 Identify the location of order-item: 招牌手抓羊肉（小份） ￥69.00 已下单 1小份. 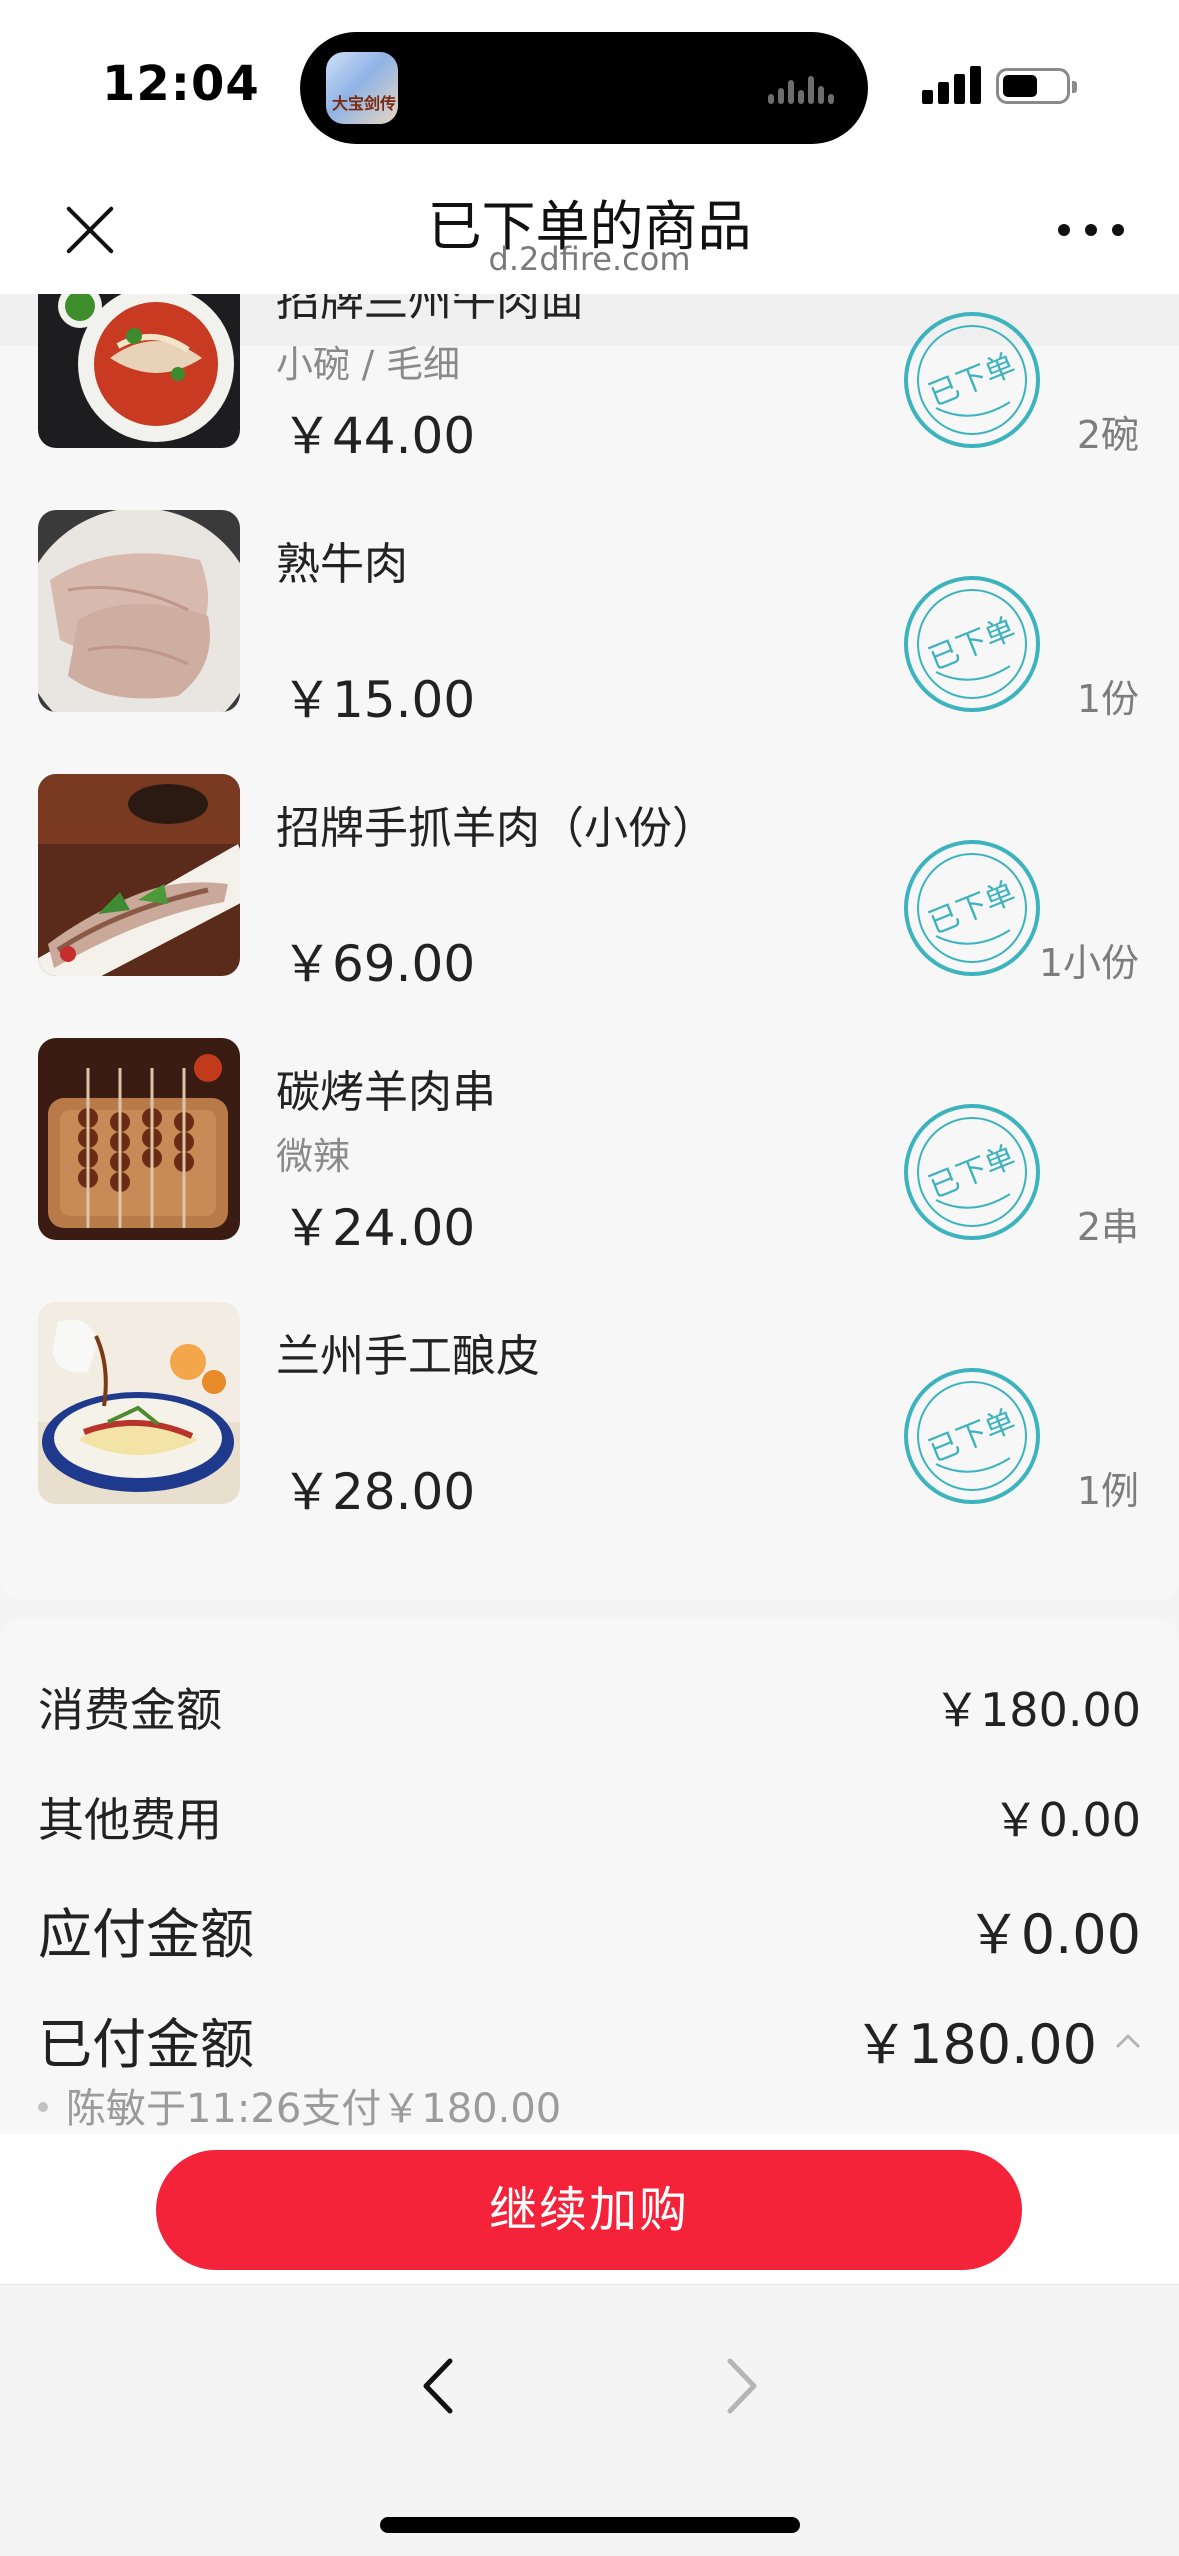
(589, 906).